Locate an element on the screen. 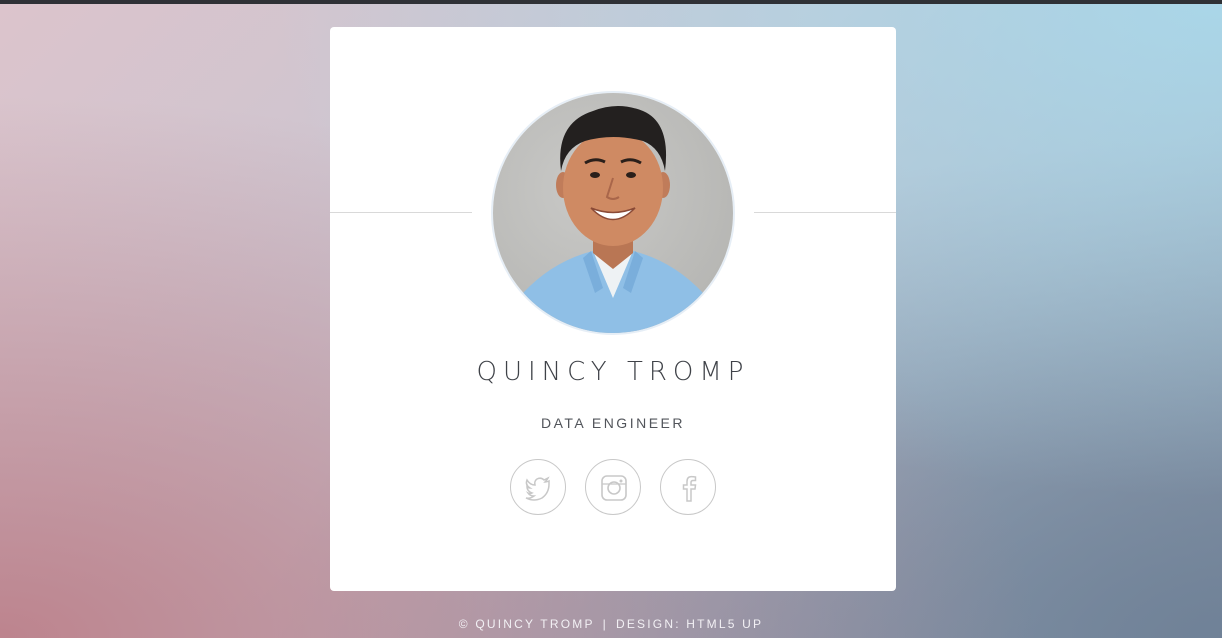  profile-name: QUINCY TROMP is located at coordinates (613, 372).